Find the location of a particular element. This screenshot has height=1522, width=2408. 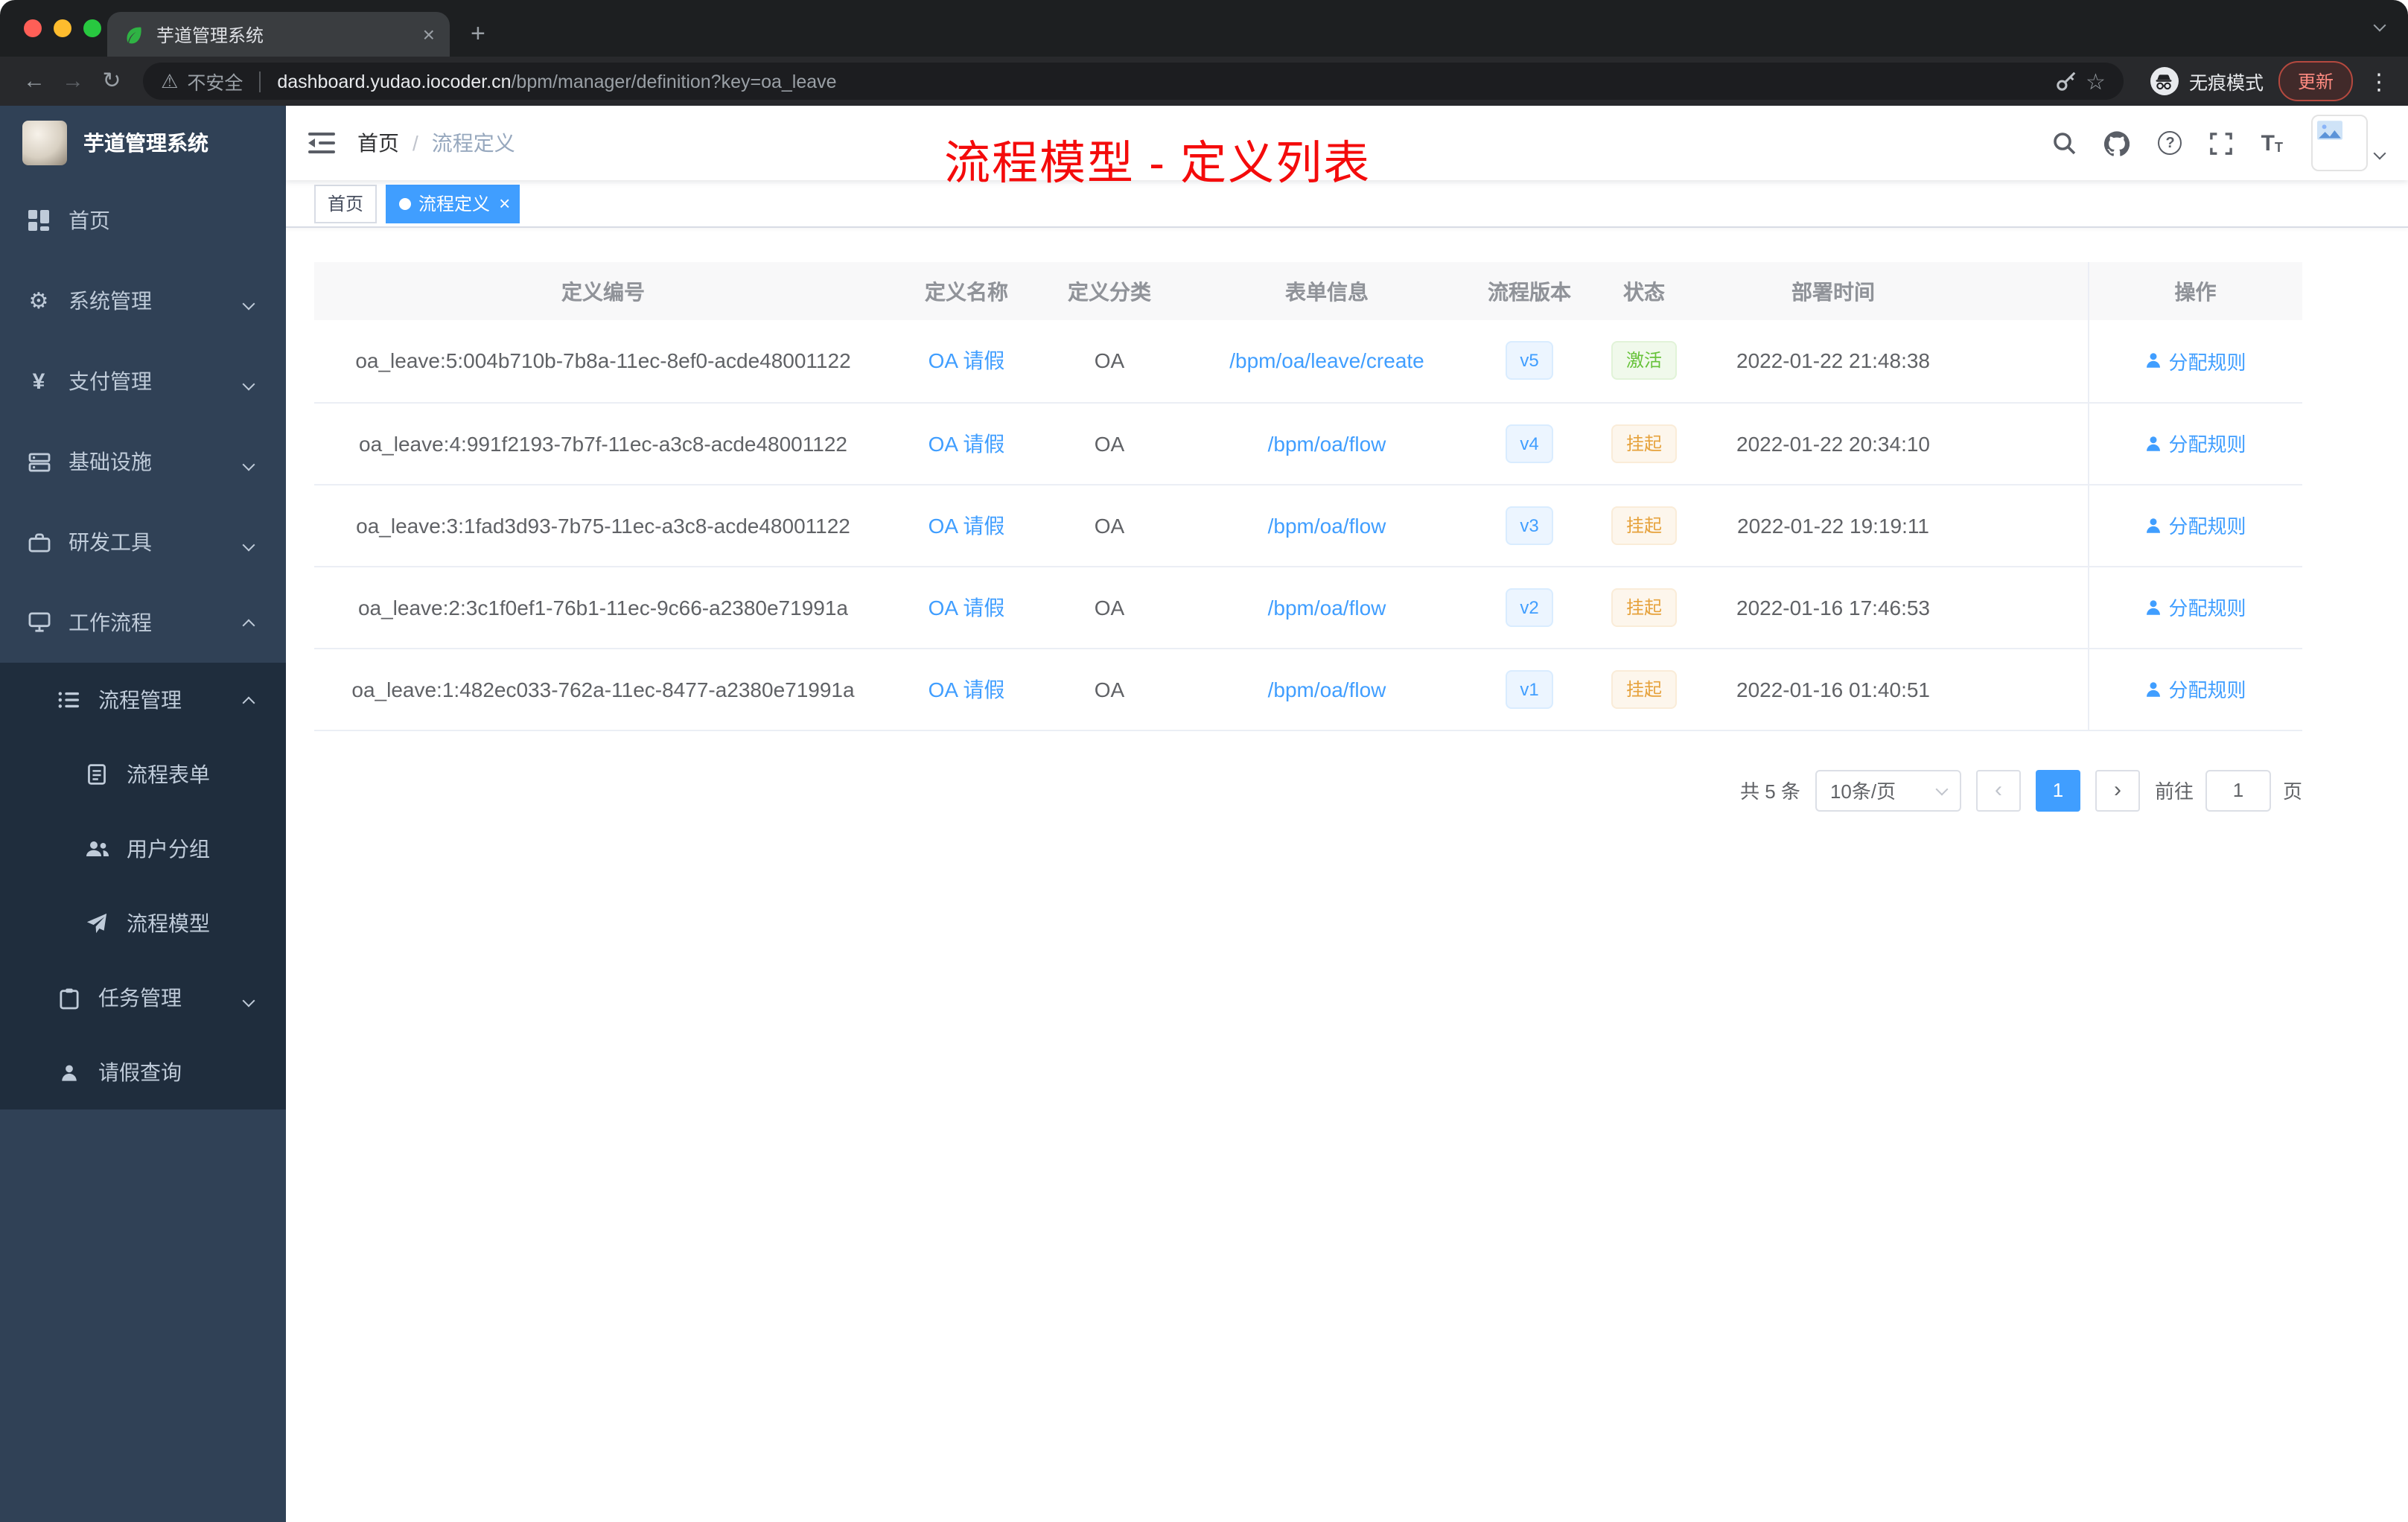

tag-home: 首页 is located at coordinates (346, 203).